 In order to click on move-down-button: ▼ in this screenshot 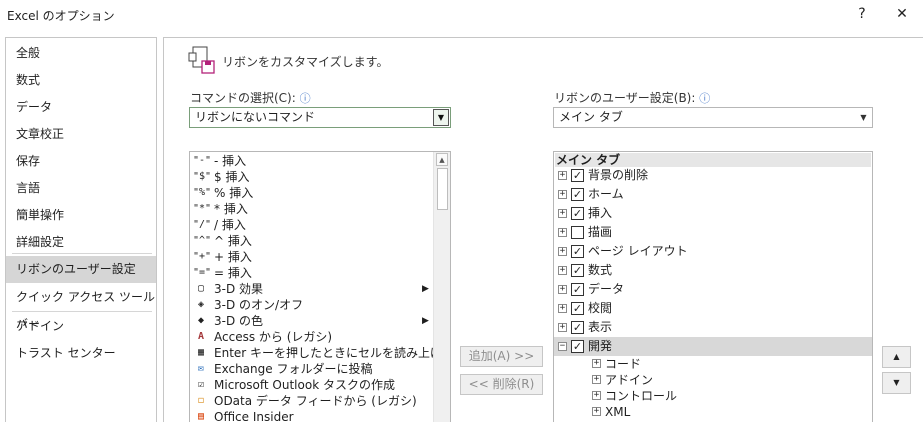, I will do `click(896, 383)`.